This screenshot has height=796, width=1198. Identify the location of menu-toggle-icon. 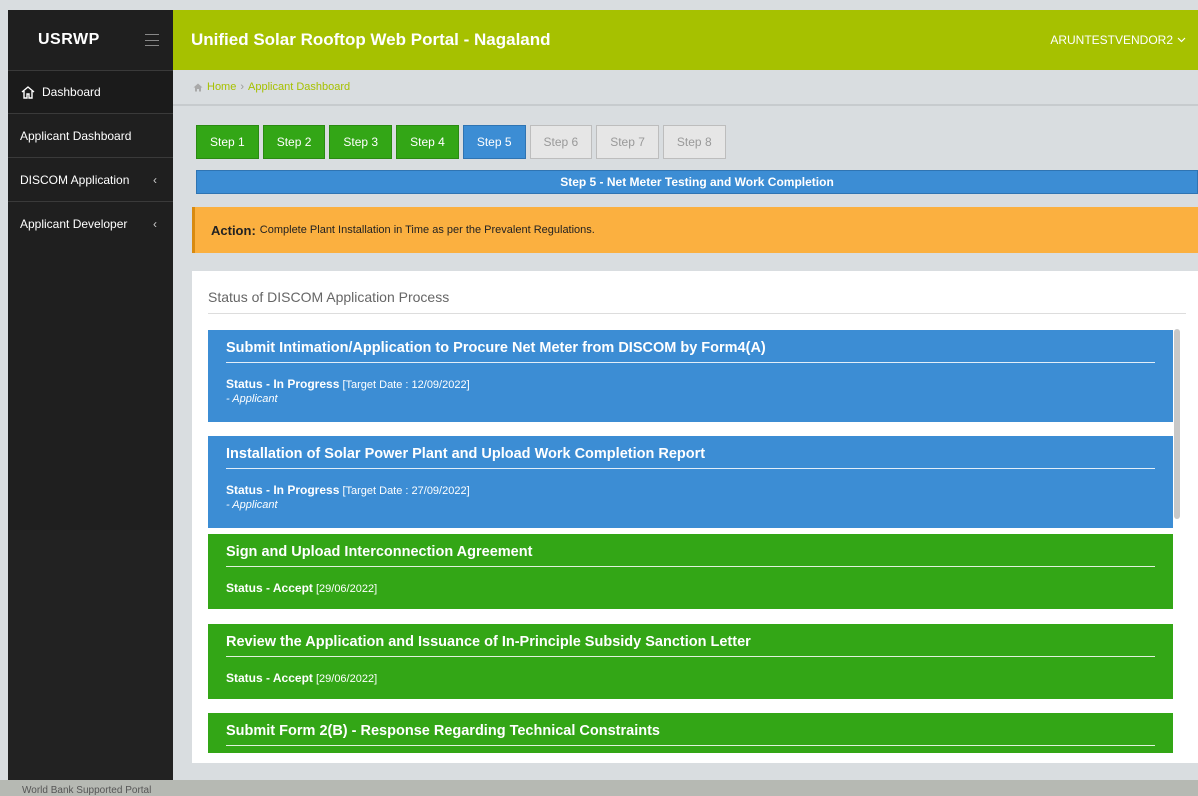
(152, 40).